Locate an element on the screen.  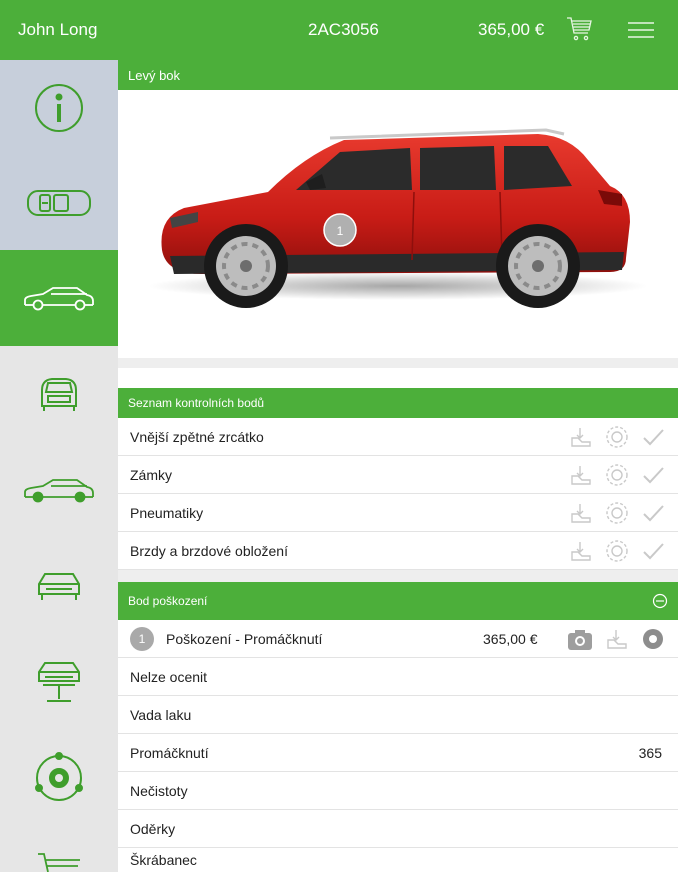
rear-wheel is located at coordinates (538, 266).